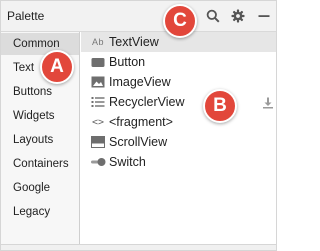 The height and width of the screenshot is (251, 320). What do you see at coordinates (40, 44) in the screenshot?
I see `category-common: Common` at bounding box center [40, 44].